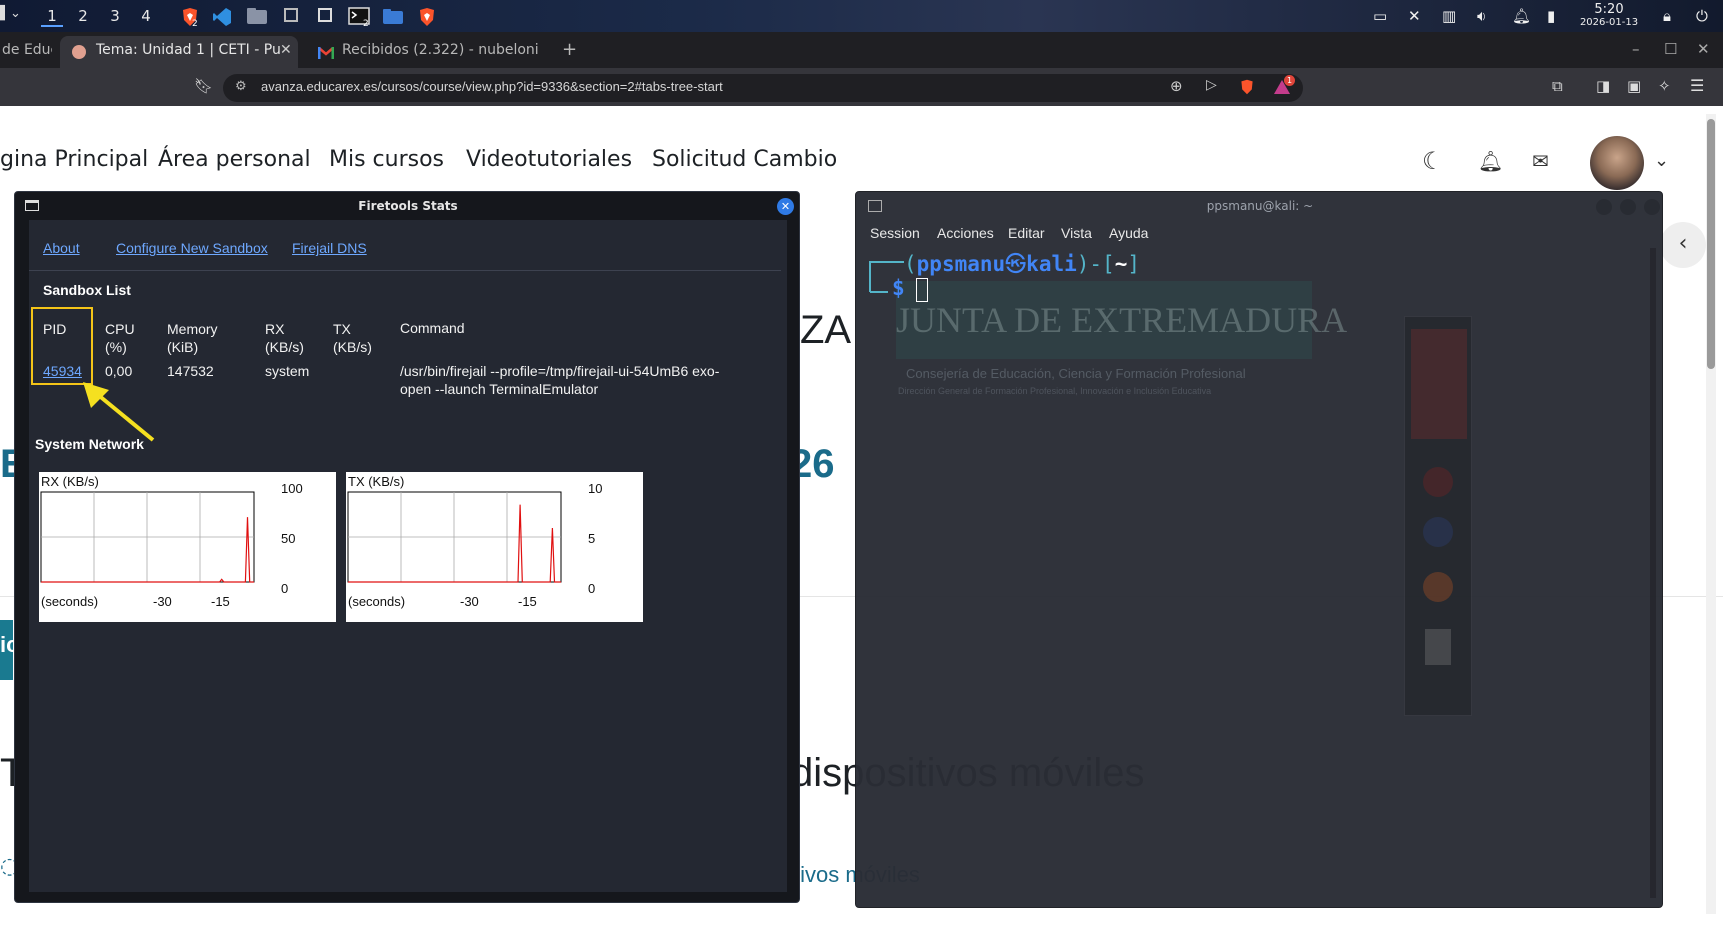 Image resolution: width=1723 pixels, height=928 pixels. I want to click on workspace-4: 4, so click(146, 16).